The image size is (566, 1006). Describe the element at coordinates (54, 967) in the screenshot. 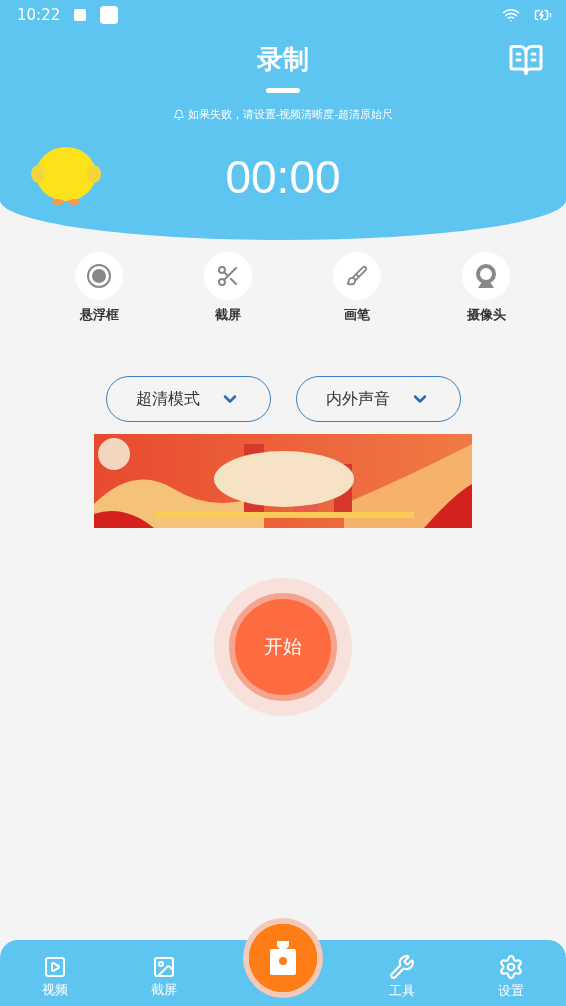

I see `video-icon` at that location.